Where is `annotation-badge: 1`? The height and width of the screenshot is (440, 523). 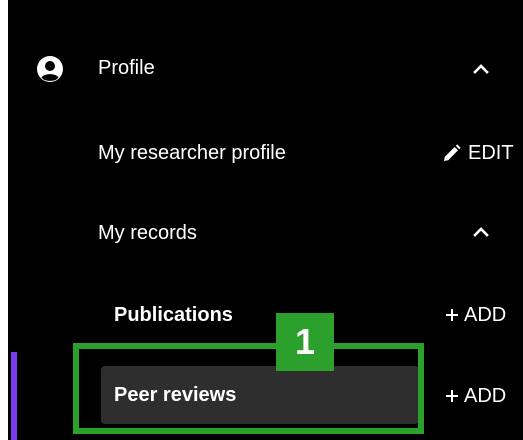
annotation-badge: 1 is located at coordinates (305, 342).